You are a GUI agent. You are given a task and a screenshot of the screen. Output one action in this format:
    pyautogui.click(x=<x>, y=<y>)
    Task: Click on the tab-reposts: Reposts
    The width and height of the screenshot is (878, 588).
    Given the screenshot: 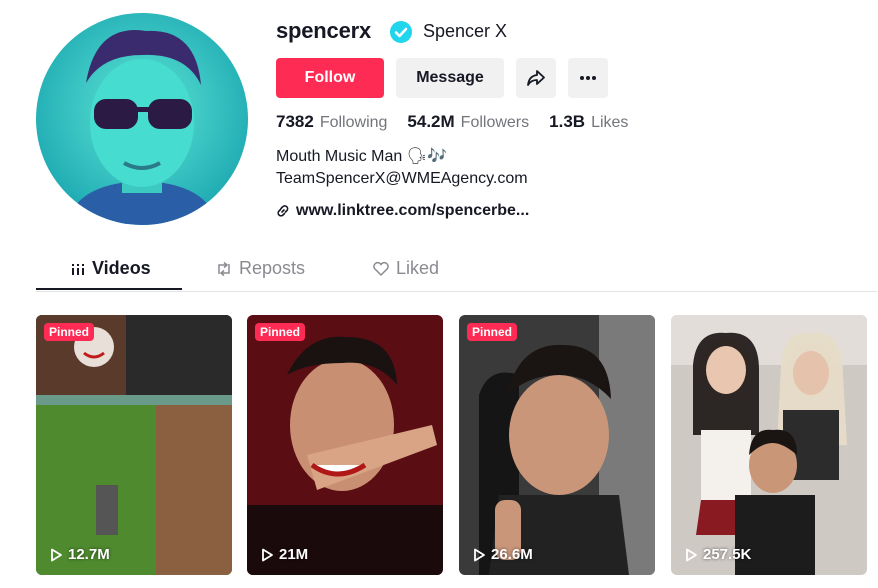 What is the action you would take?
    pyautogui.click(x=260, y=268)
    